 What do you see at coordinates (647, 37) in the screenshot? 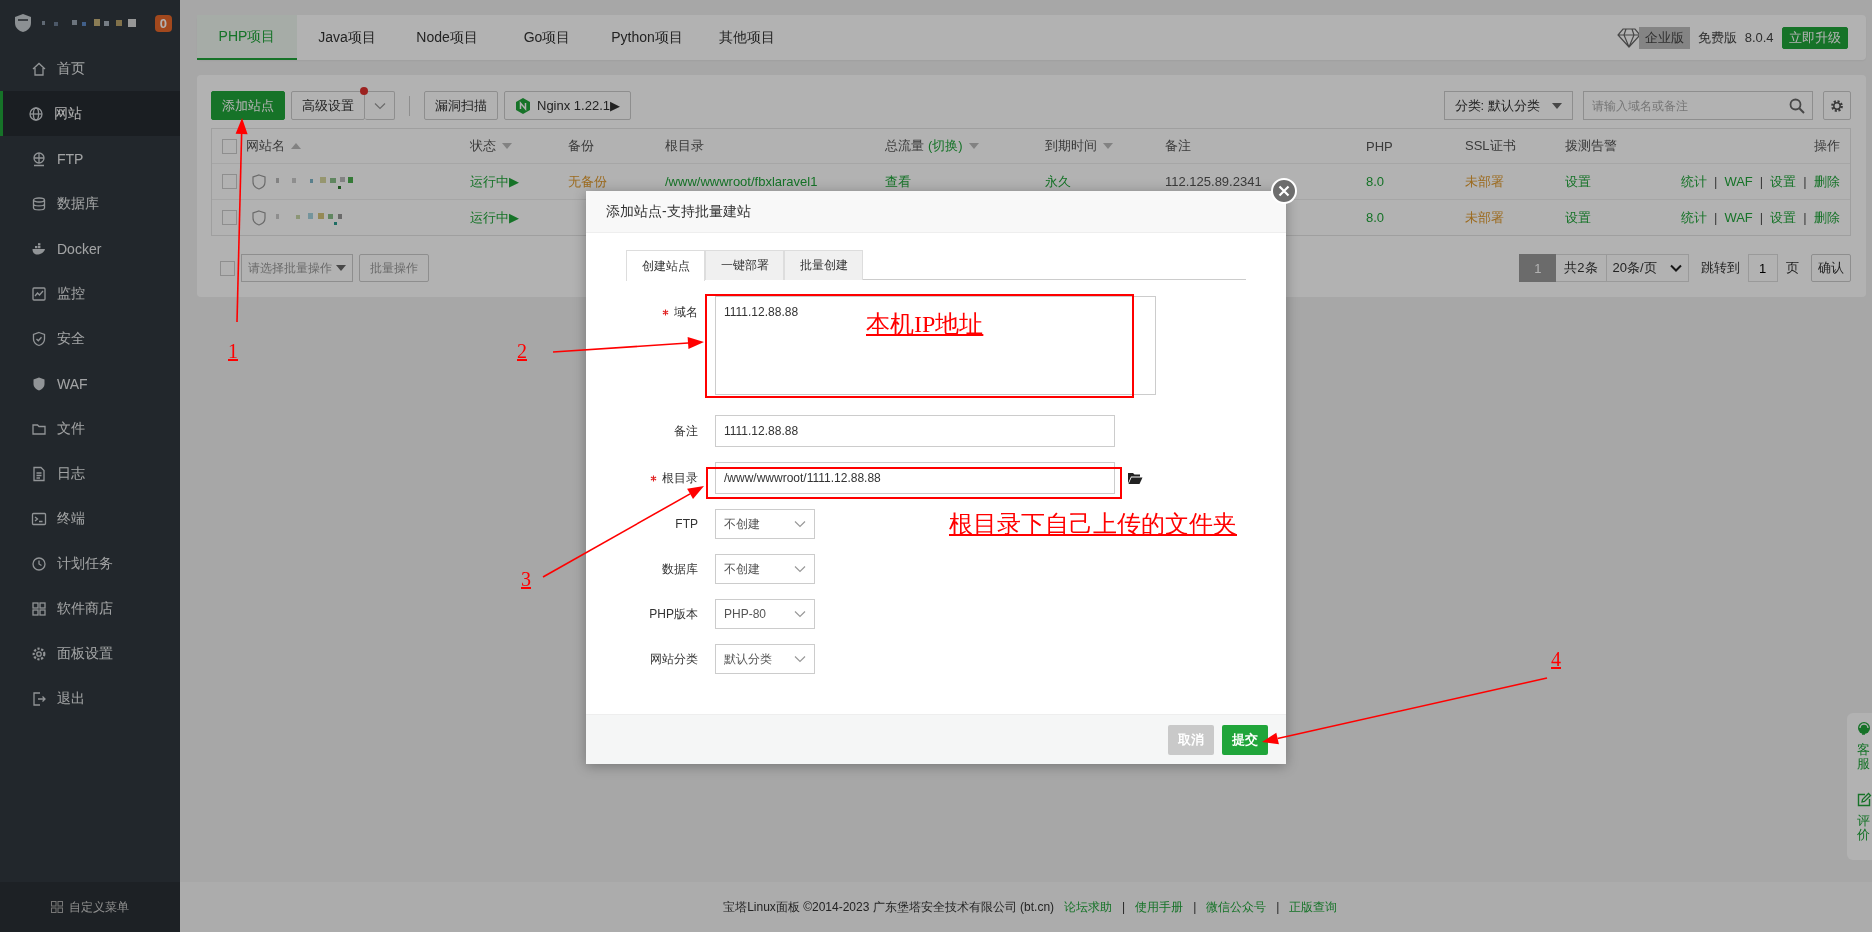
I see `project-tab: Python项目` at bounding box center [647, 37].